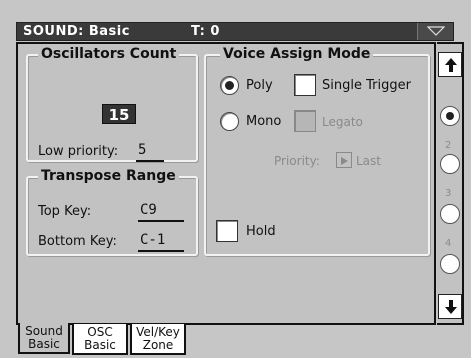  Describe the element at coordinates (108, 176) in the screenshot. I see `transpose-range-title: Transpose Range` at that location.